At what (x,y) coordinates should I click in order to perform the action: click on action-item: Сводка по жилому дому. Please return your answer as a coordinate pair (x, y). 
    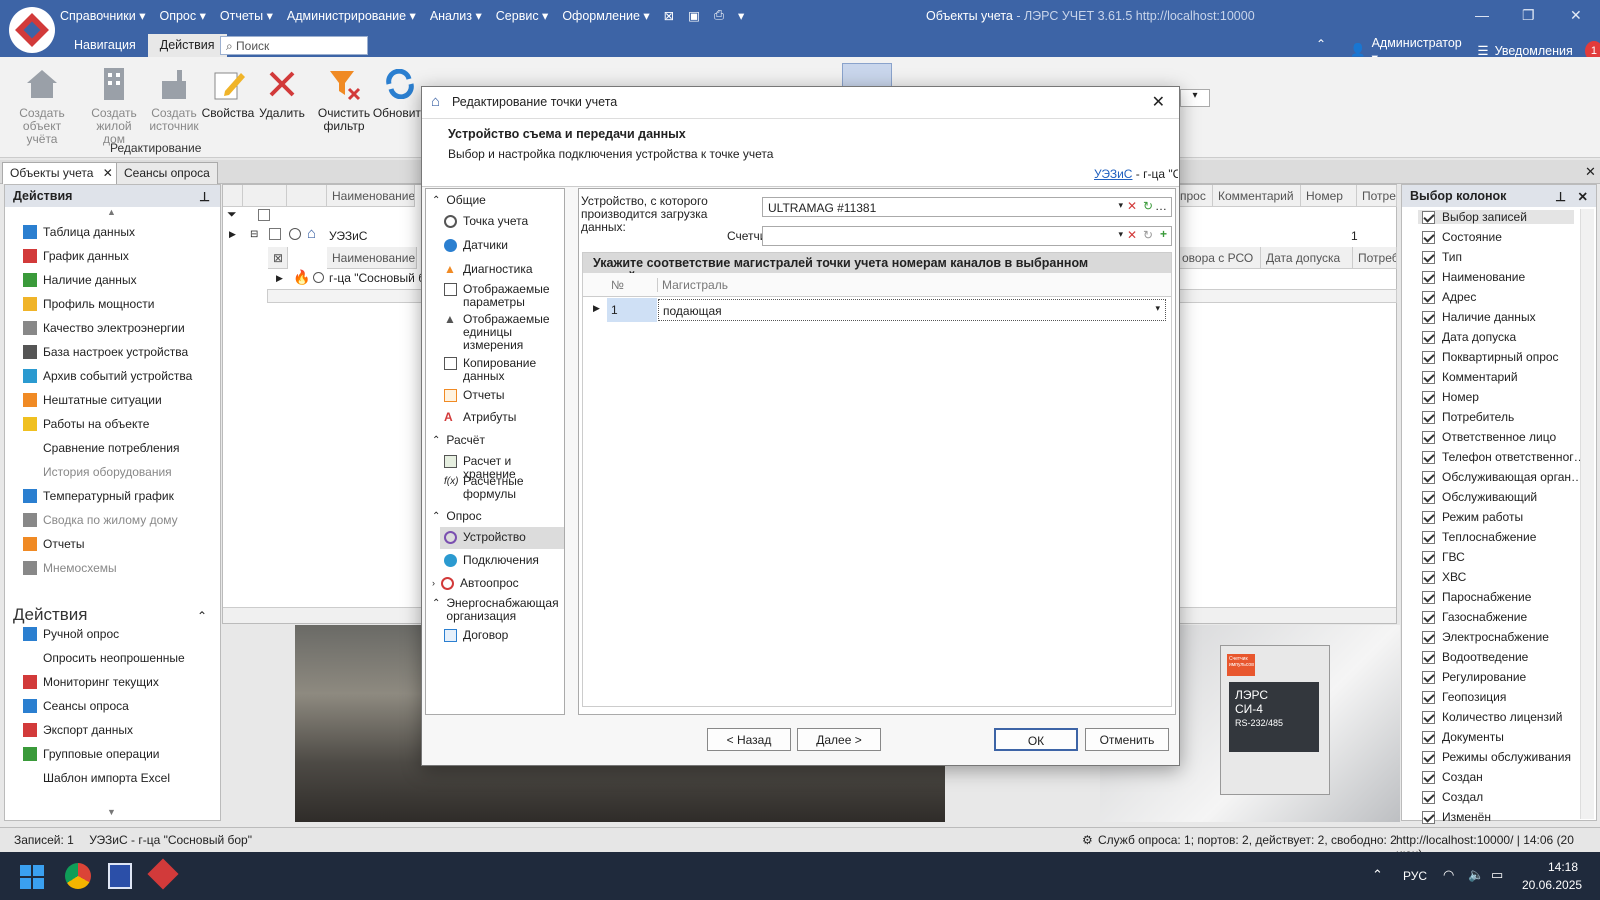
    Looking at the image, I should click on (100, 520).